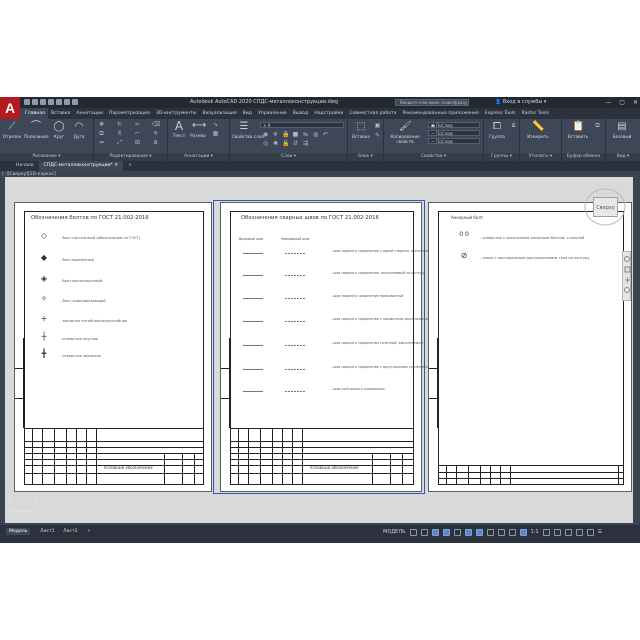 The height and width of the screenshot is (640, 640). Describe the element at coordinates (305, 135) in the screenshot. I see `layer-match-icon: ⇆` at that location.